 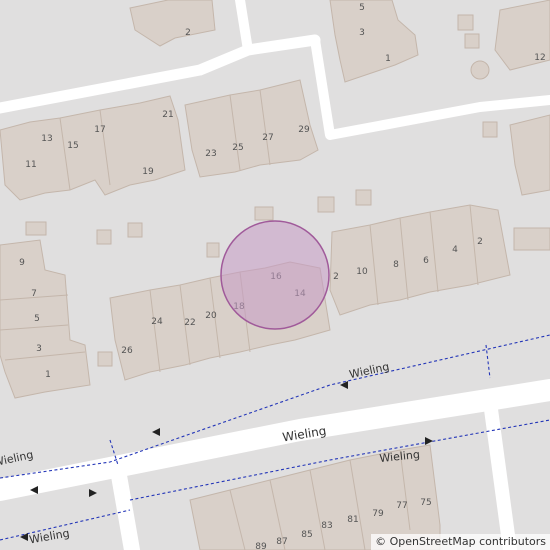 I want to click on house-number: 25, so click(x=237, y=148).